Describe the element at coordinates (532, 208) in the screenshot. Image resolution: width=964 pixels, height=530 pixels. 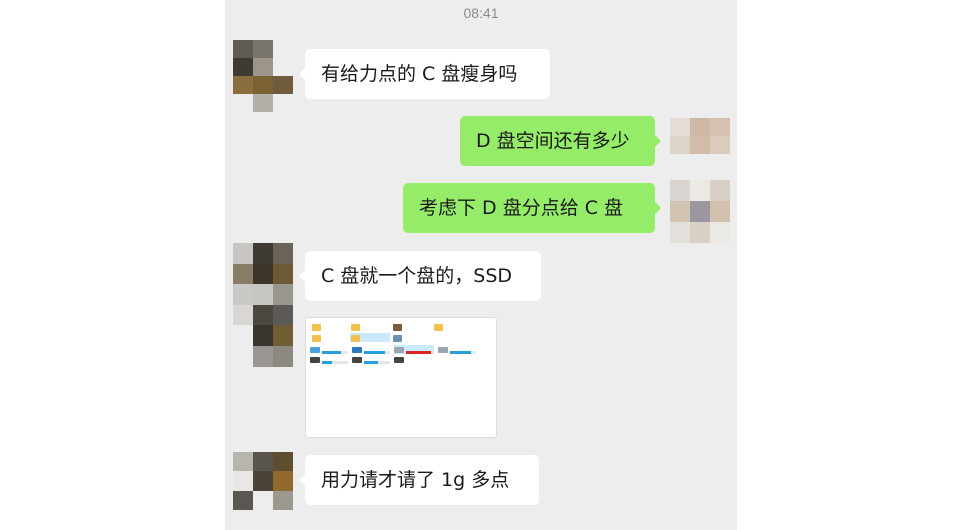
I see `message-bubble-outgoing: 考虑下 D 盘分点给 C 盘` at that location.